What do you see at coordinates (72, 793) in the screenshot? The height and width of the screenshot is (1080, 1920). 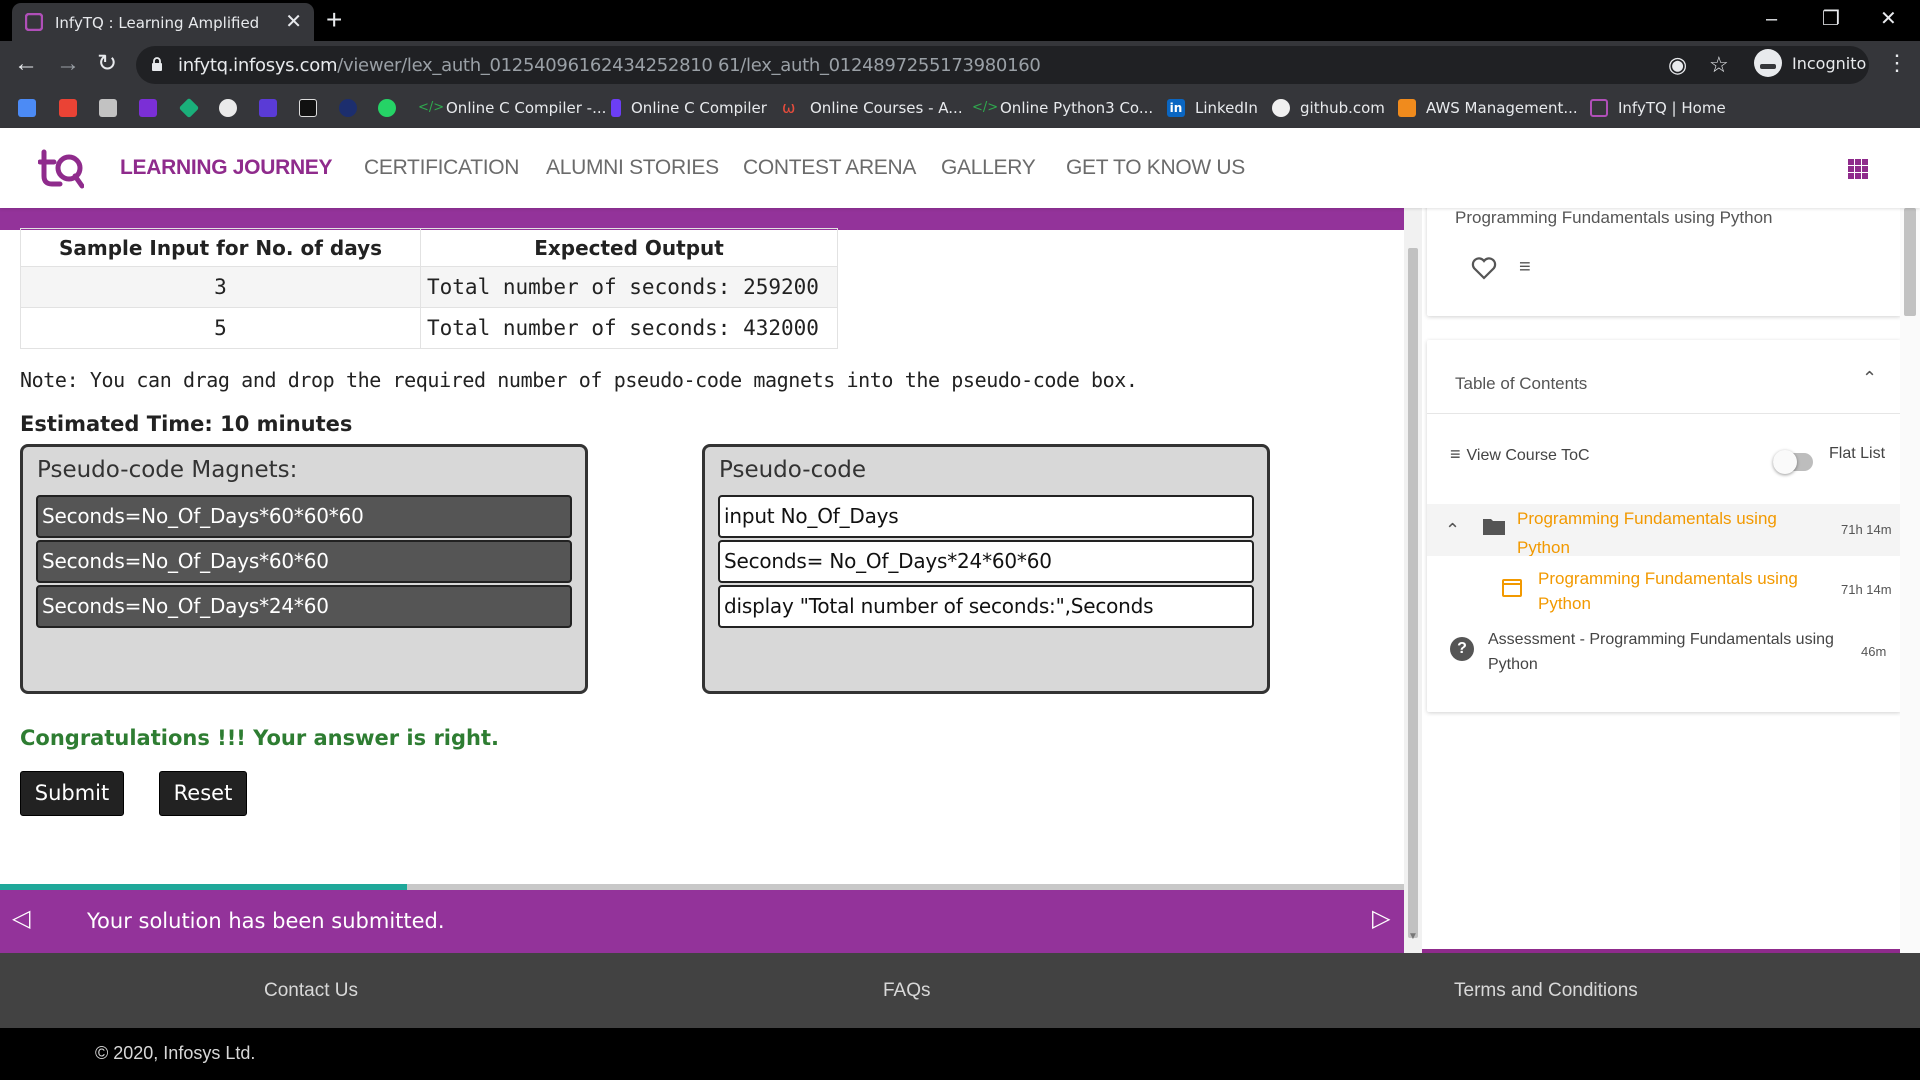 I see `submit-button: Submit` at bounding box center [72, 793].